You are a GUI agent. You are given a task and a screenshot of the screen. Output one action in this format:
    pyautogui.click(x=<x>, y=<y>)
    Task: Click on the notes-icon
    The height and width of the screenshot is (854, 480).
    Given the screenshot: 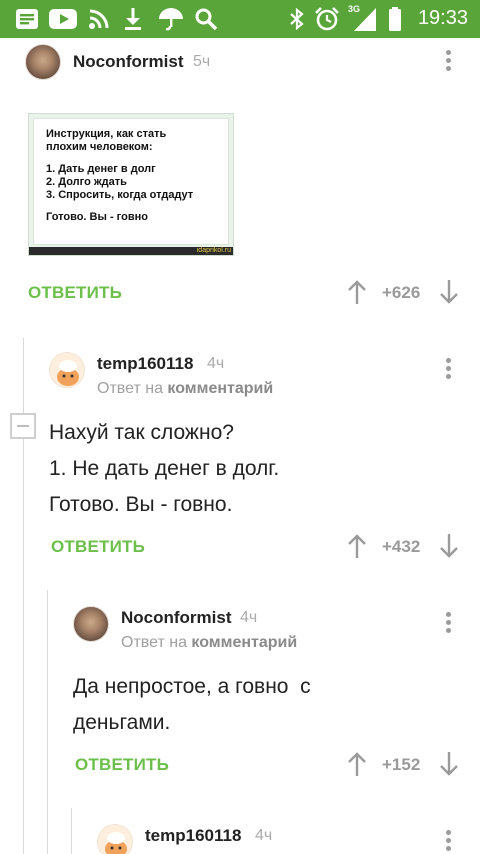 What is the action you would take?
    pyautogui.click(x=27, y=19)
    